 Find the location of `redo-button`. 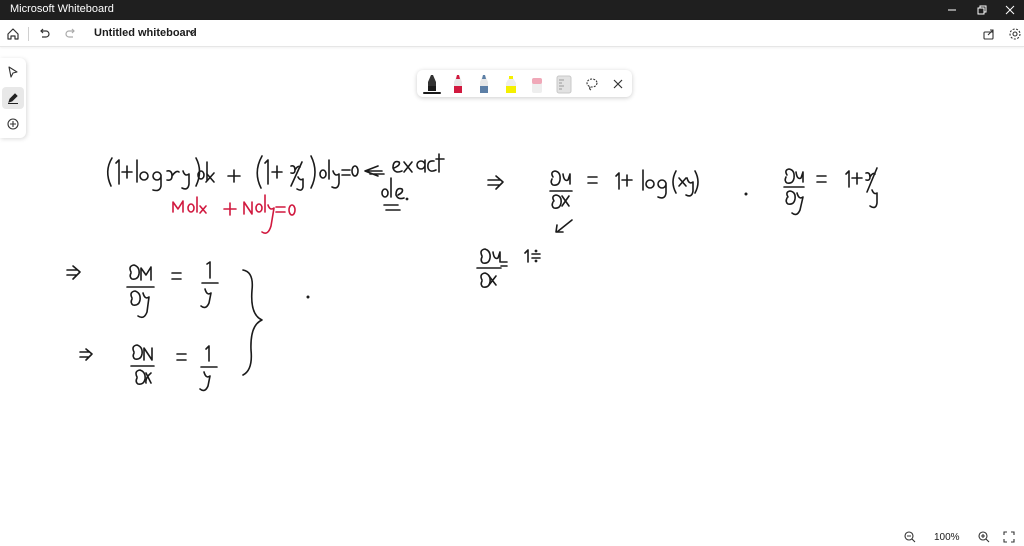

redo-button is located at coordinates (71, 34).